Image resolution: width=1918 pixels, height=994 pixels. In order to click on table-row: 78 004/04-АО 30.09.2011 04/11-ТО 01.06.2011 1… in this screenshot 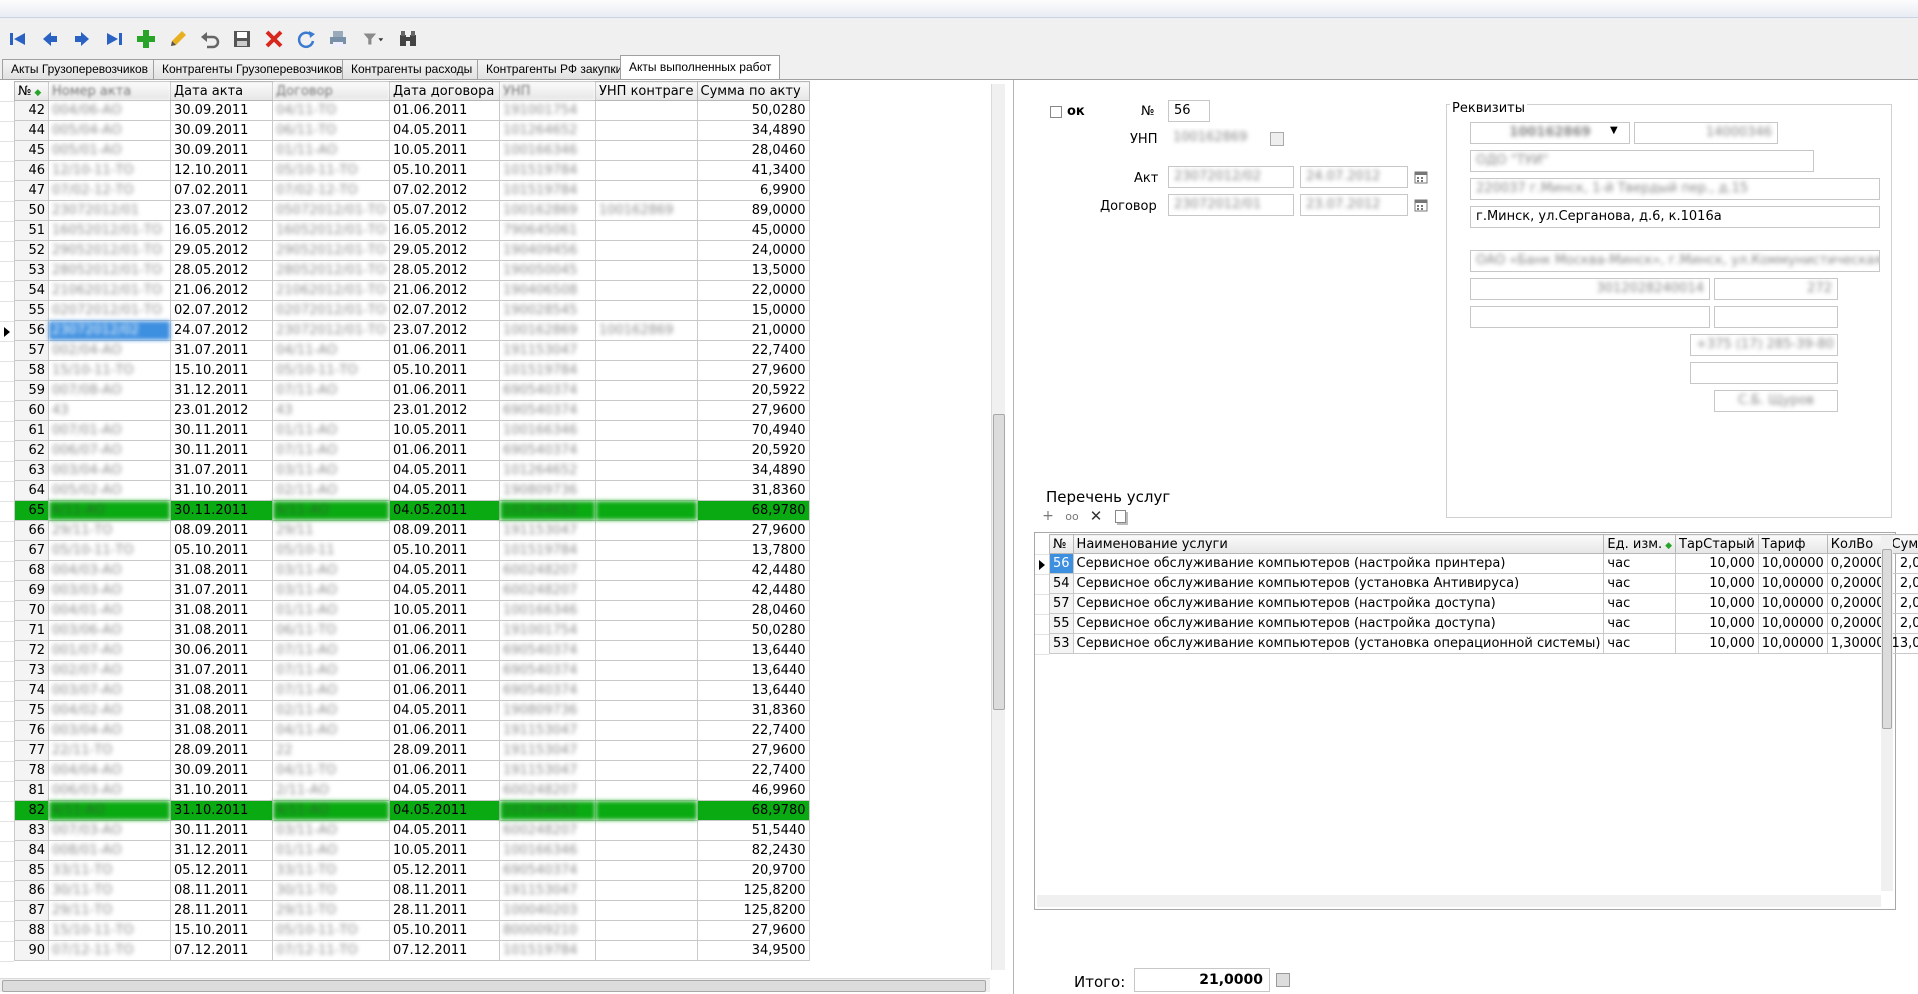, I will do `click(412, 770)`.